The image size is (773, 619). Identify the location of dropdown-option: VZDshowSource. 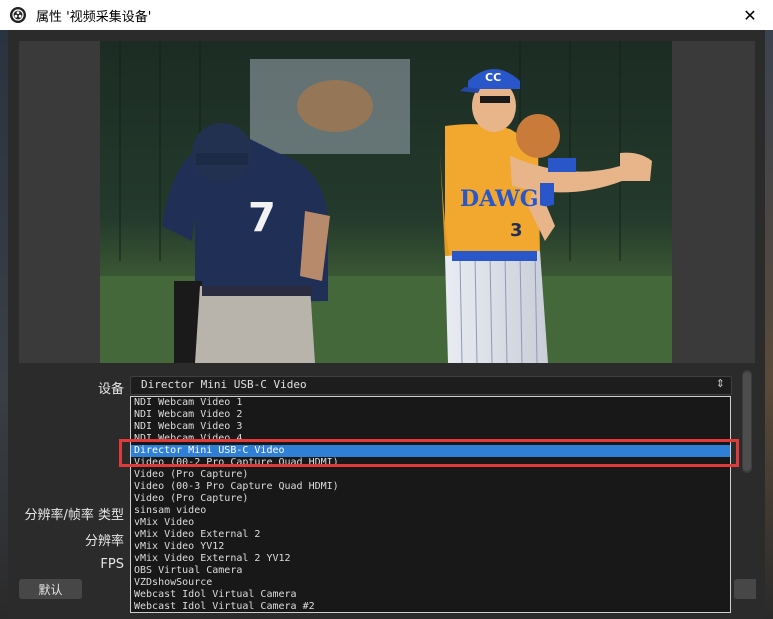
(430, 583).